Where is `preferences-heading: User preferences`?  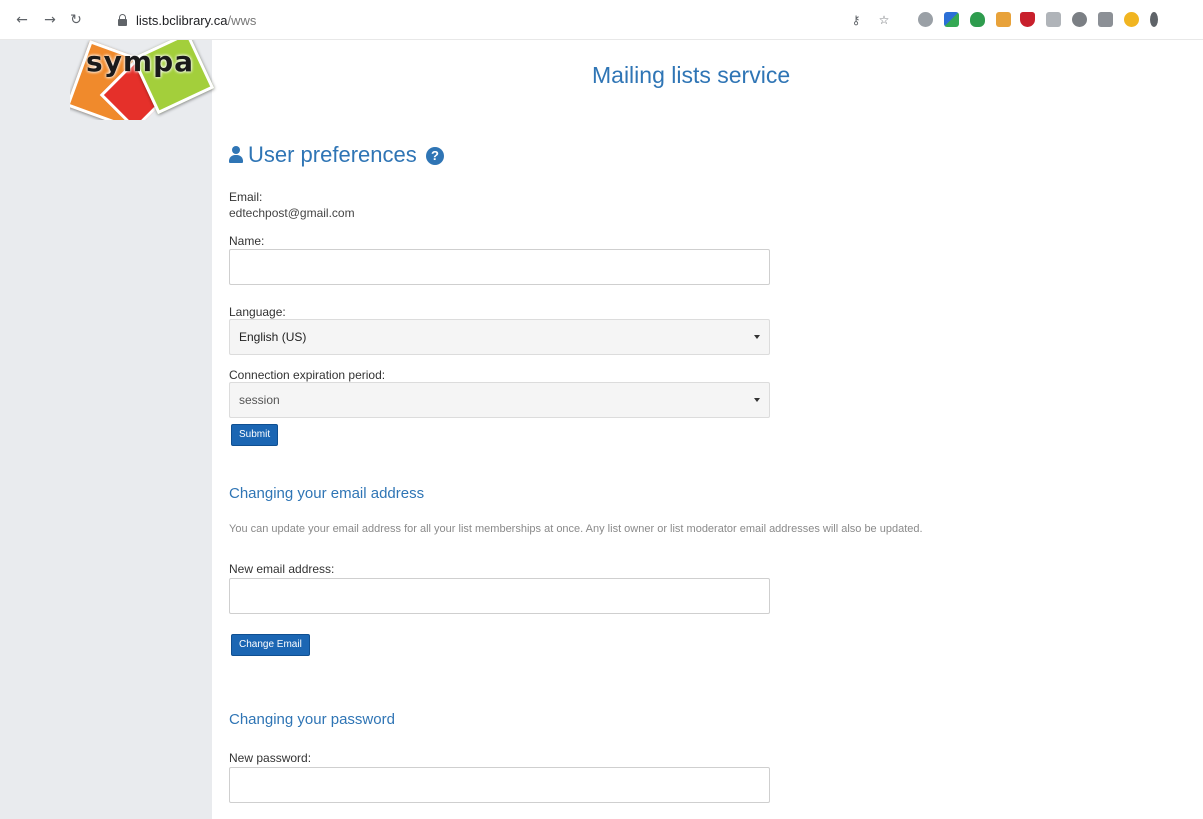 preferences-heading: User preferences is located at coordinates (332, 154).